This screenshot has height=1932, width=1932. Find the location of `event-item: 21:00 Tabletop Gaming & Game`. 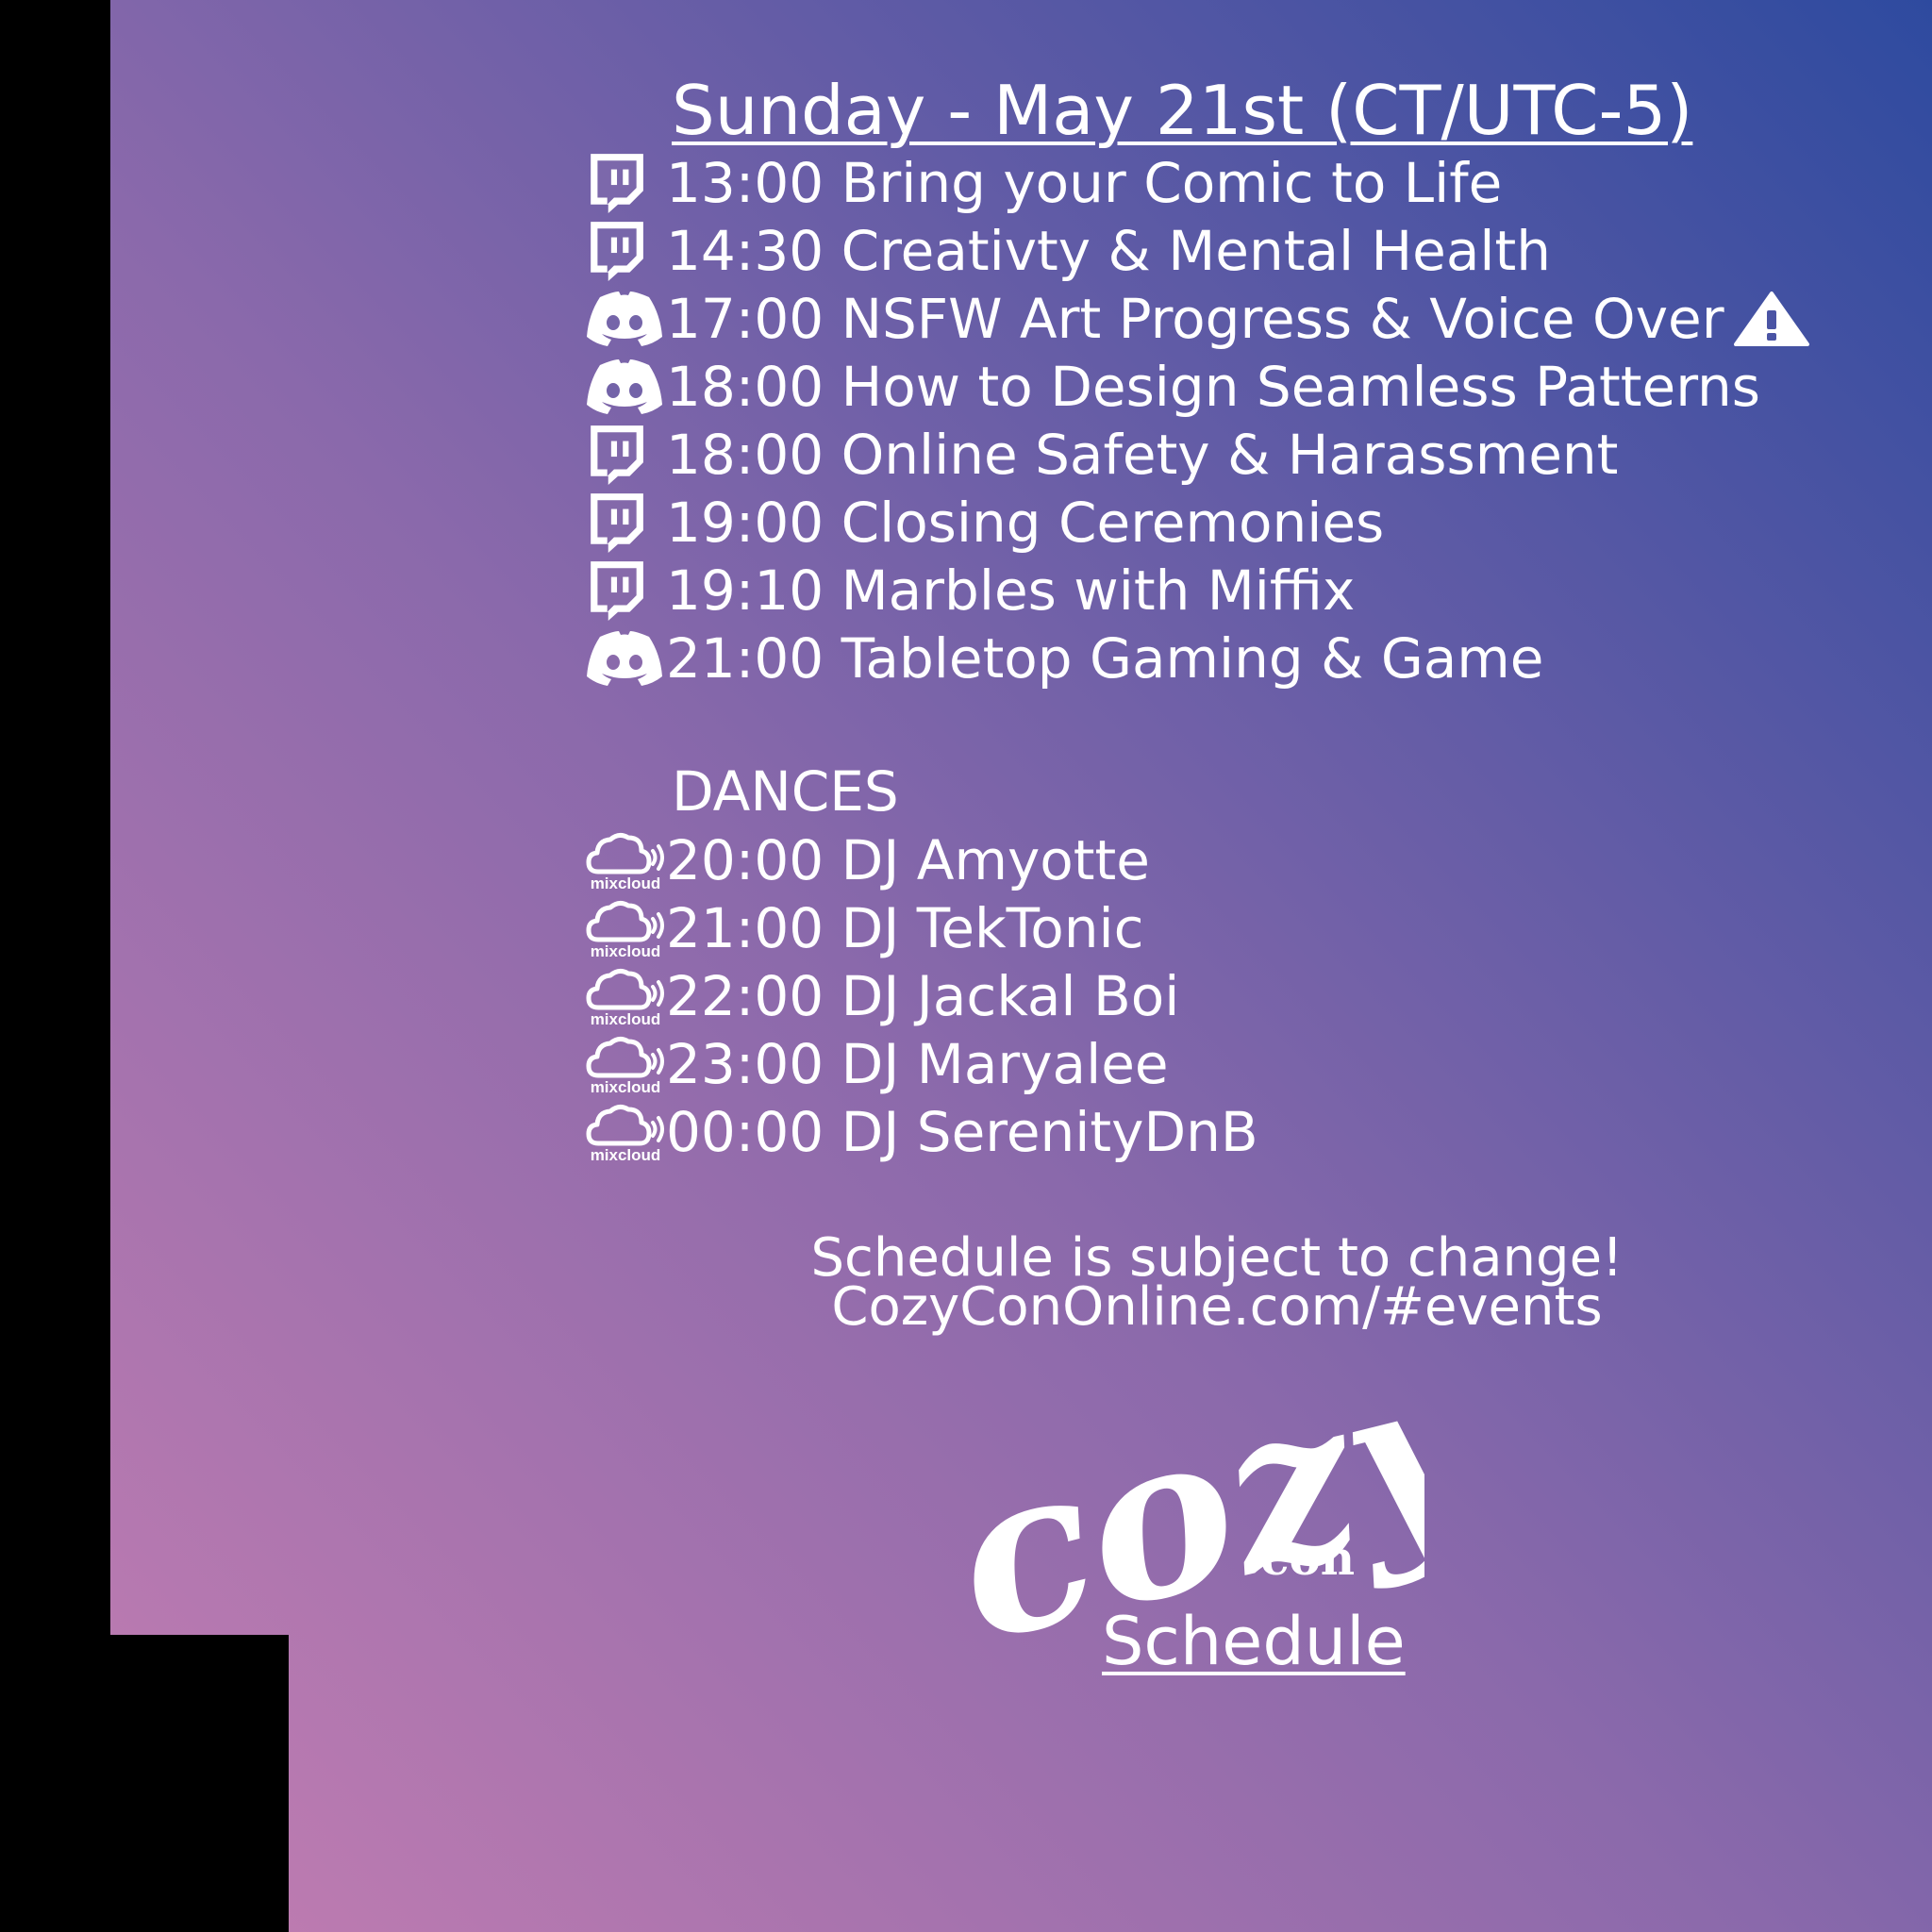

event-item: 21:00 Tabletop Gaming & Game is located at coordinates (1064, 658).